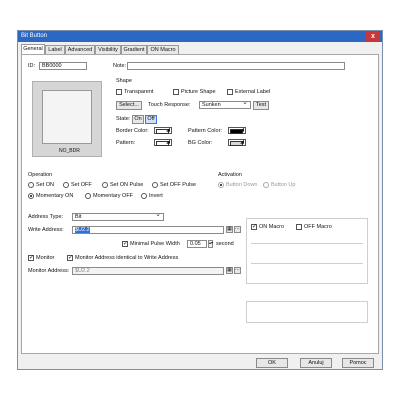 The height and width of the screenshot is (400, 400). I want to click on radio-set-off-label: Set OFF, so click(81, 185).